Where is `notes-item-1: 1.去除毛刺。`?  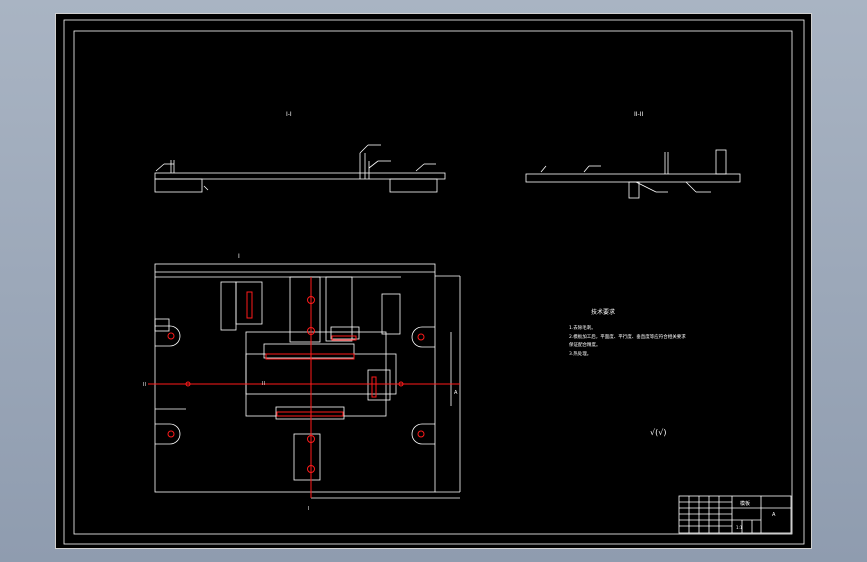
notes-item-1: 1.去除毛刺。 is located at coordinates (582, 327).